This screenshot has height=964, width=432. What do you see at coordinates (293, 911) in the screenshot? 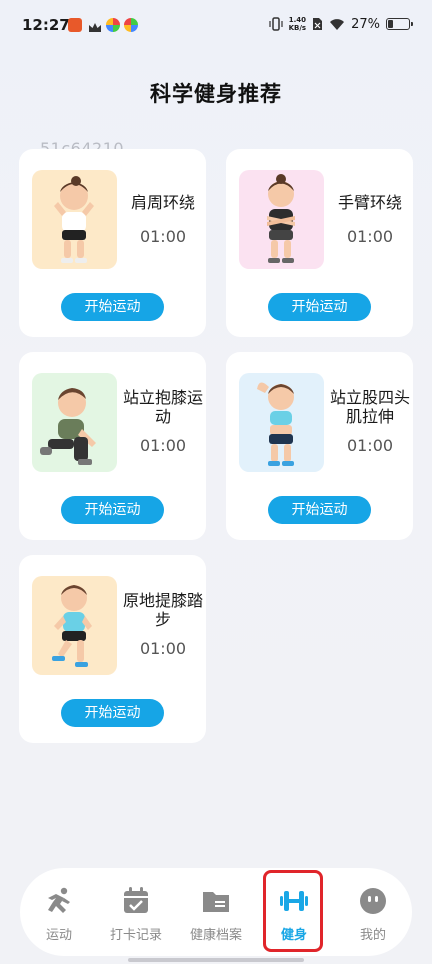
I see `highlight-annotation` at bounding box center [293, 911].